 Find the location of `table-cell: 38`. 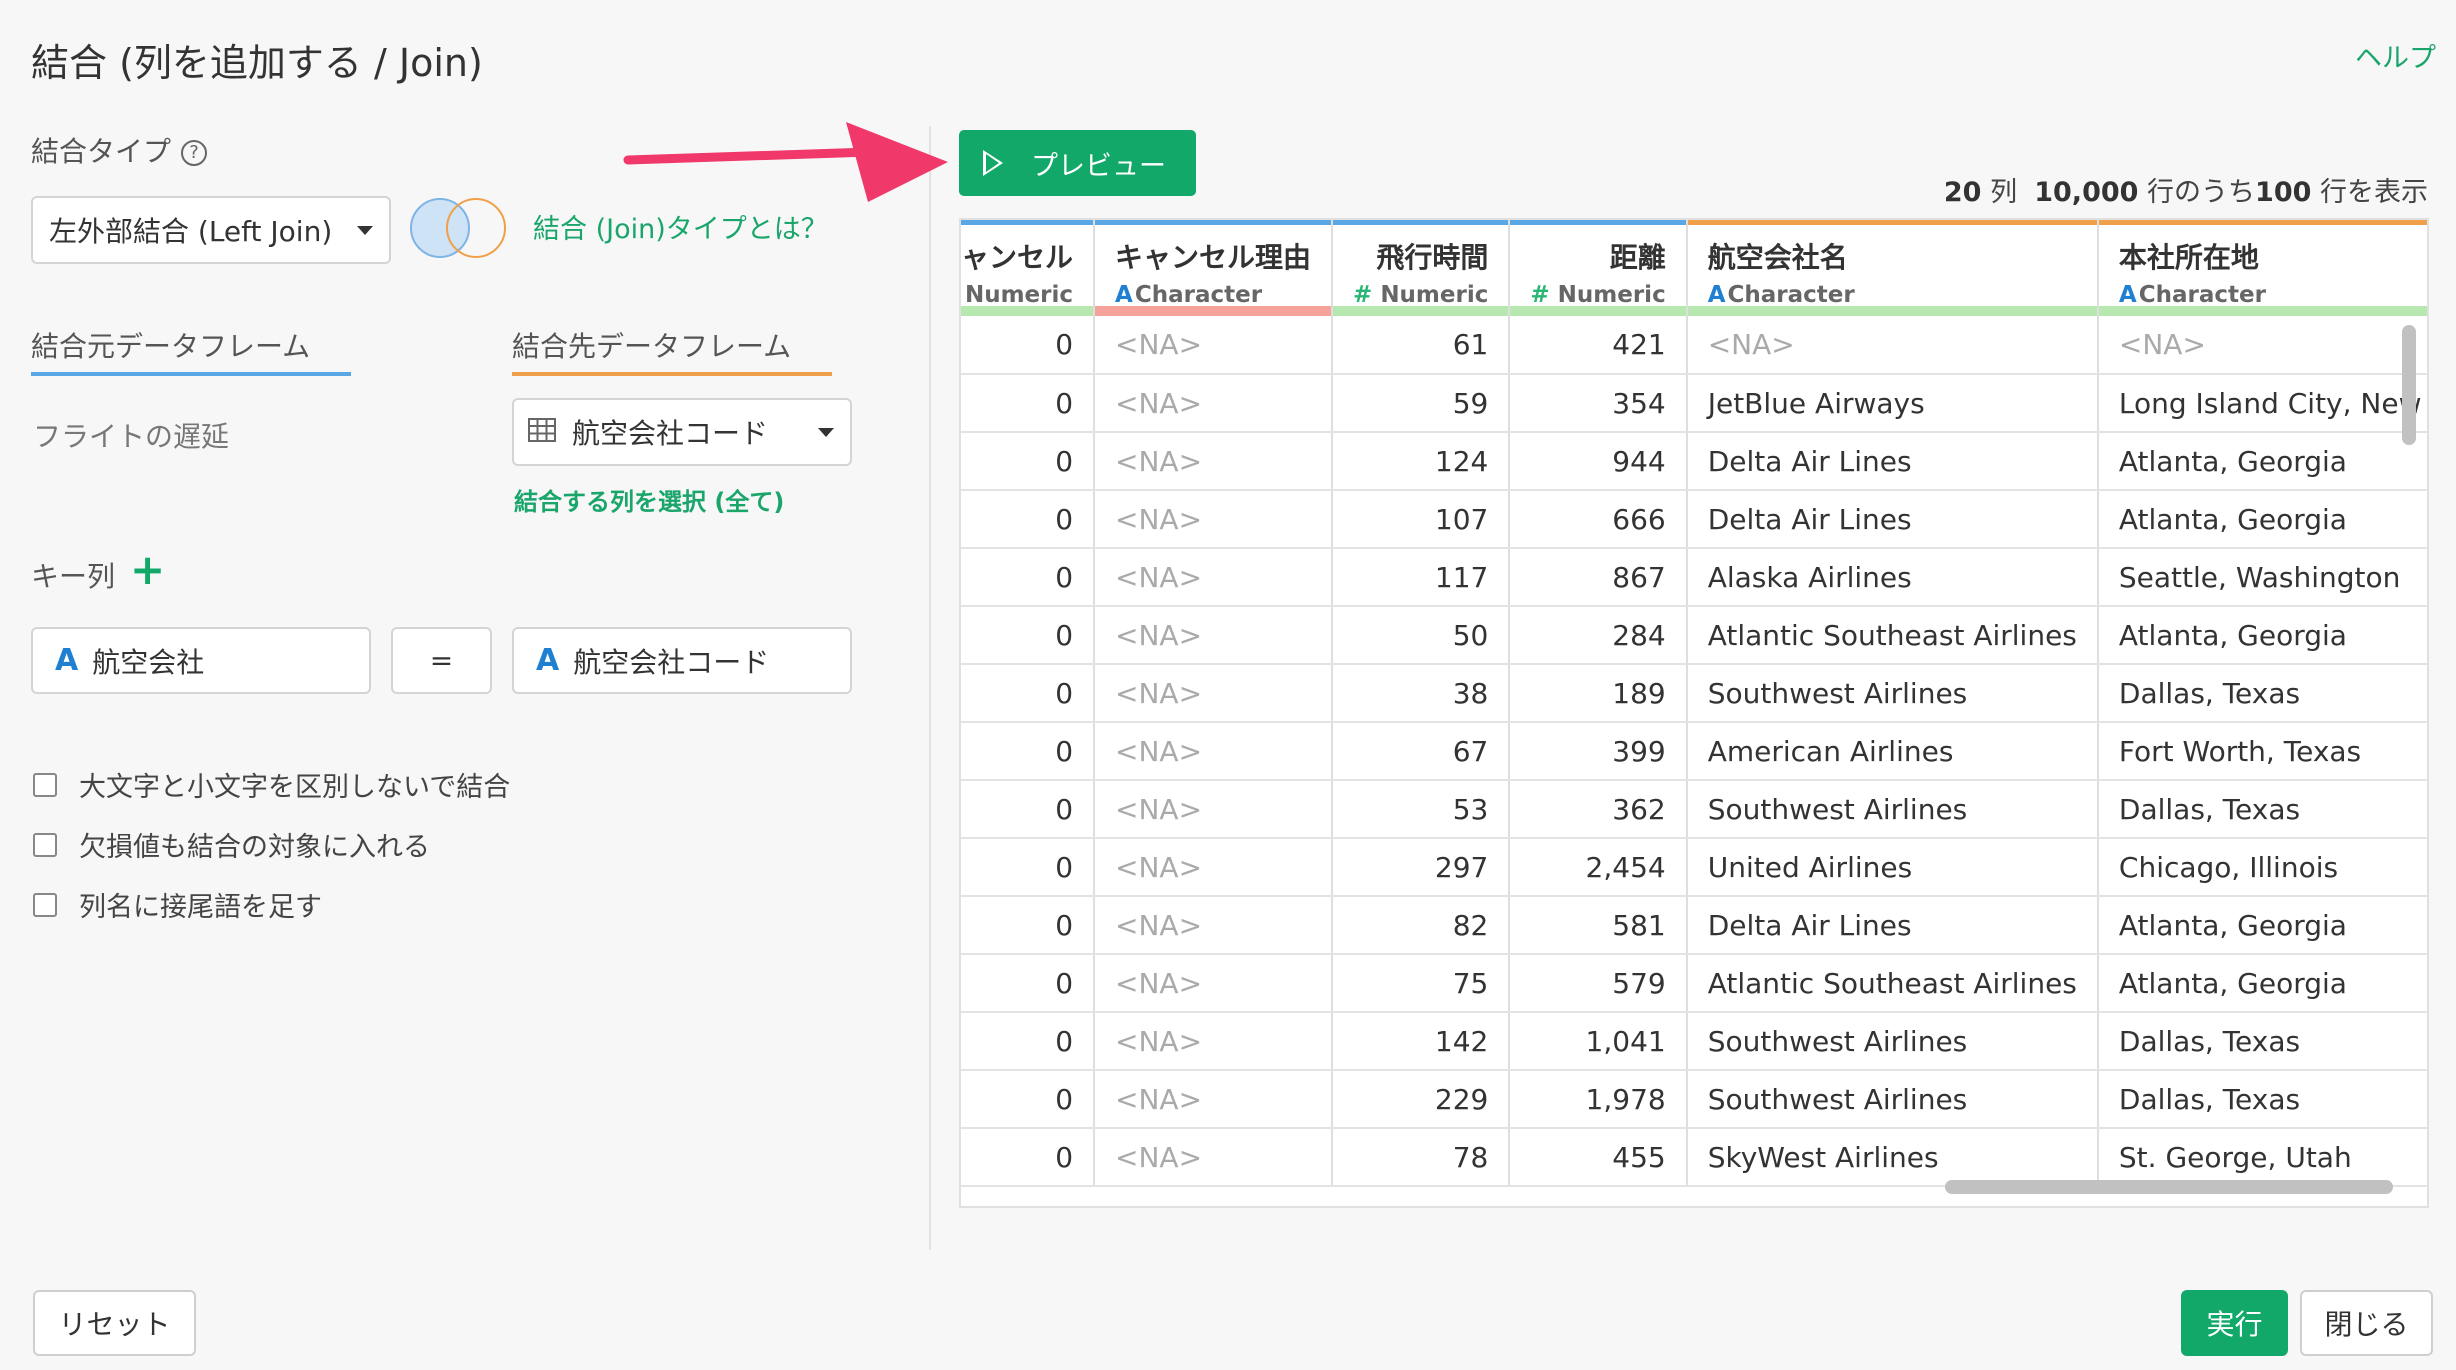

table-cell: 38 is located at coordinates (1421, 693).